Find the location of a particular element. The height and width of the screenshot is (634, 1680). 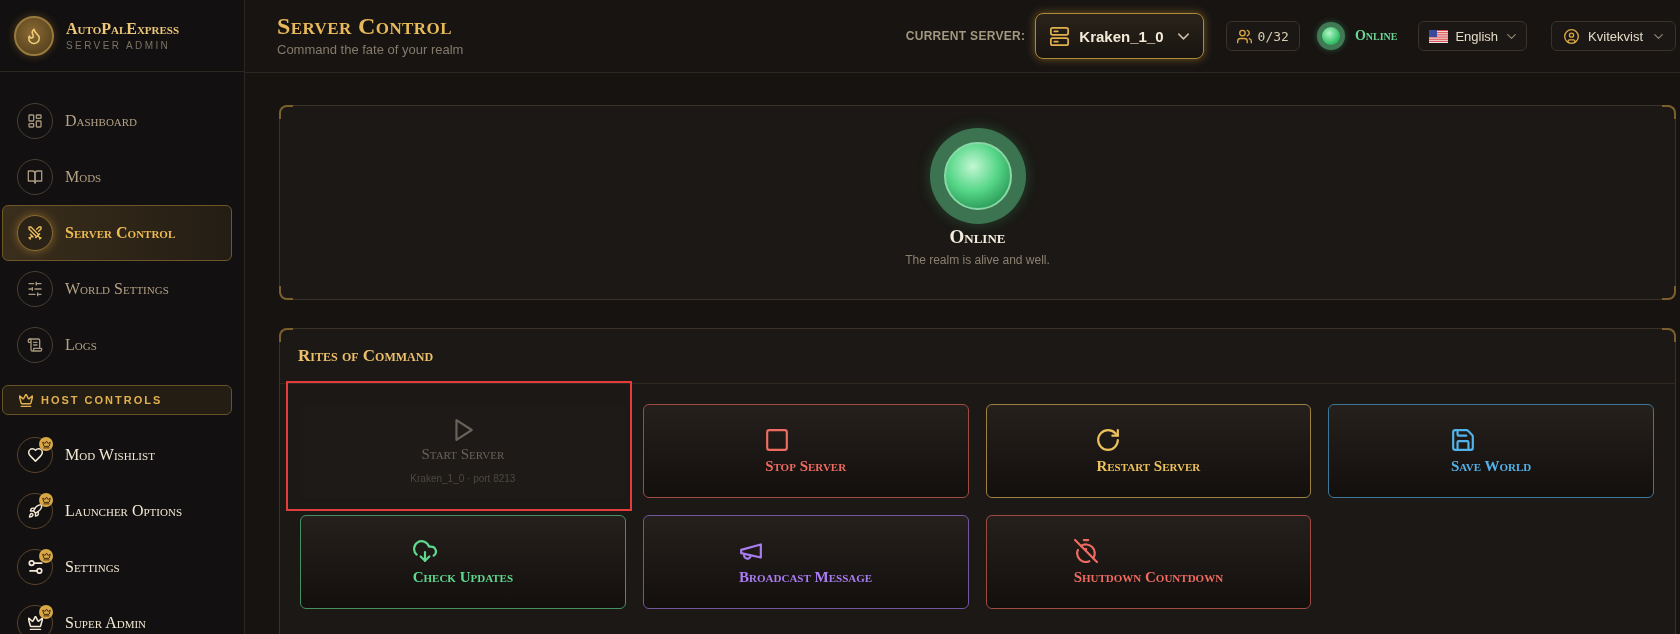

nav-item: Settings is located at coordinates (117, 567).